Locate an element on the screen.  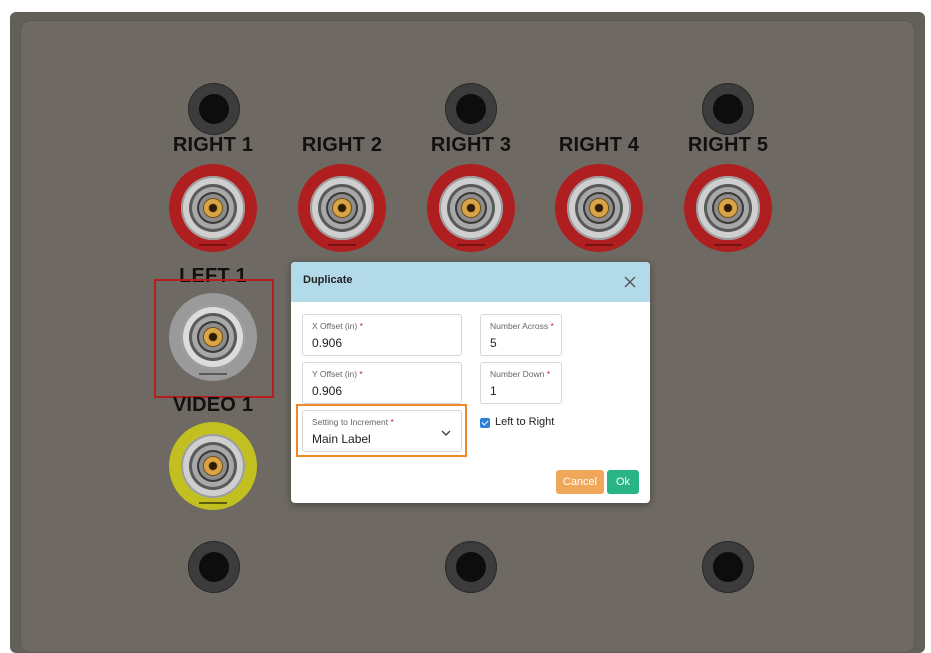
y-offset-field: Y Offset (in) * 0.906 is located at coordinates (382, 383).